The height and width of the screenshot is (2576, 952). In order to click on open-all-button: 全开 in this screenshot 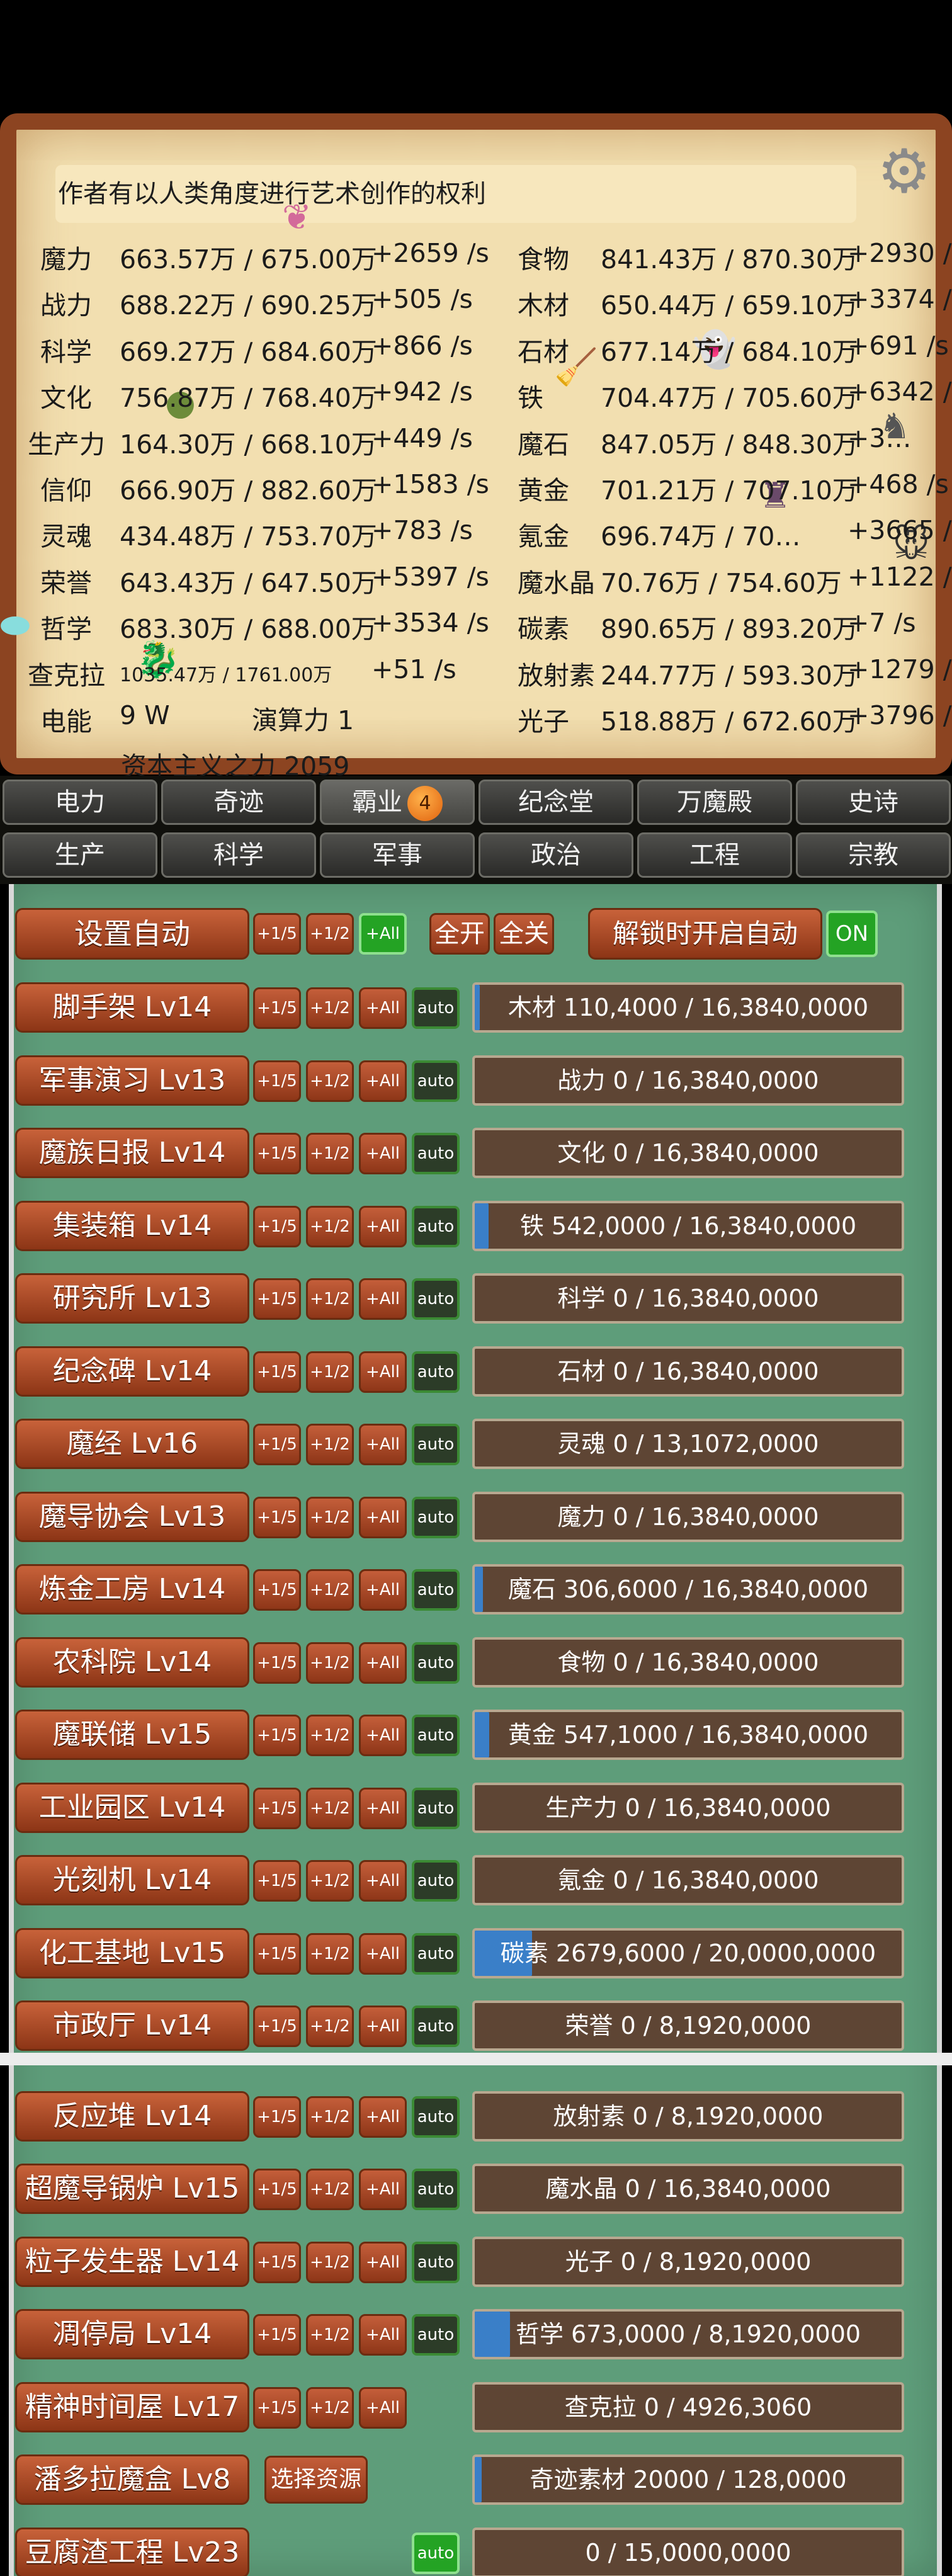, I will do `click(459, 934)`.